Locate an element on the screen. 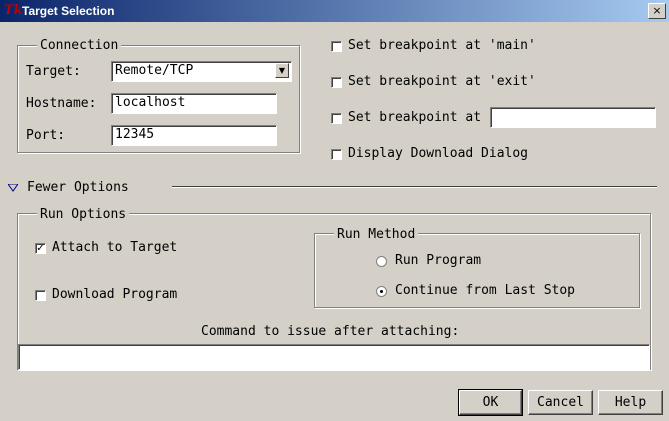  break-exit-label: Set breakpoint at 'exit' is located at coordinates (442, 81).